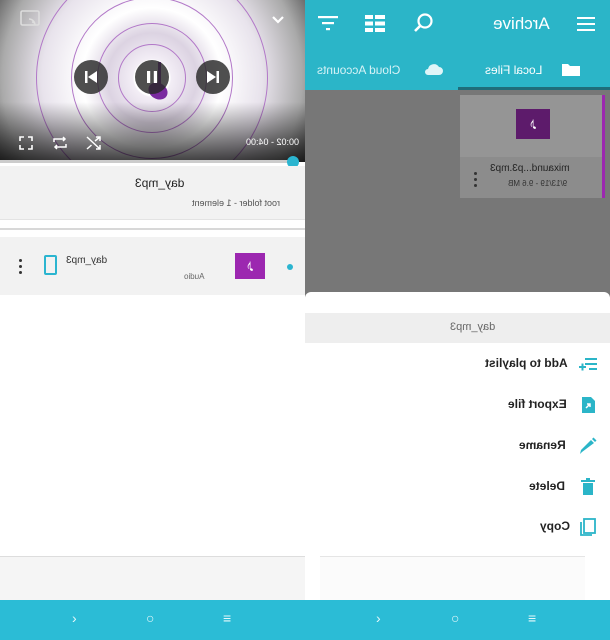  I want to click on toolbar: Archive, so click(457, 25).